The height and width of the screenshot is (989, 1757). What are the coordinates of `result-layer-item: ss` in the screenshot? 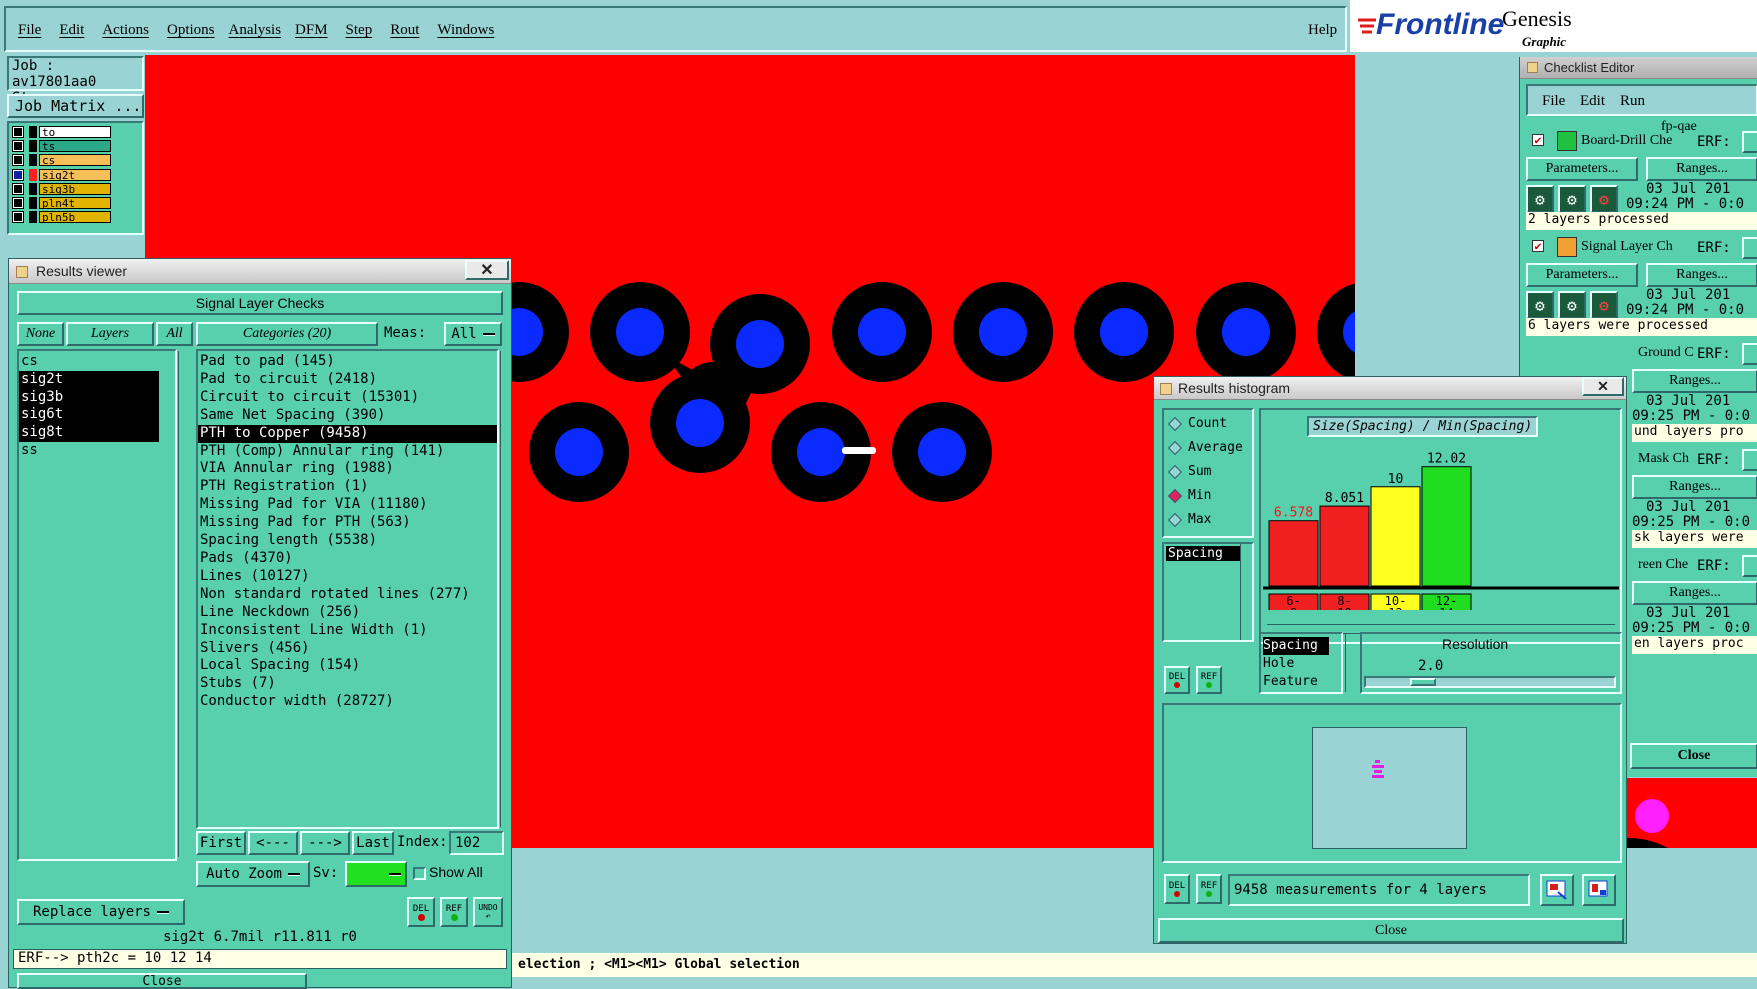 It's located at (89, 451).